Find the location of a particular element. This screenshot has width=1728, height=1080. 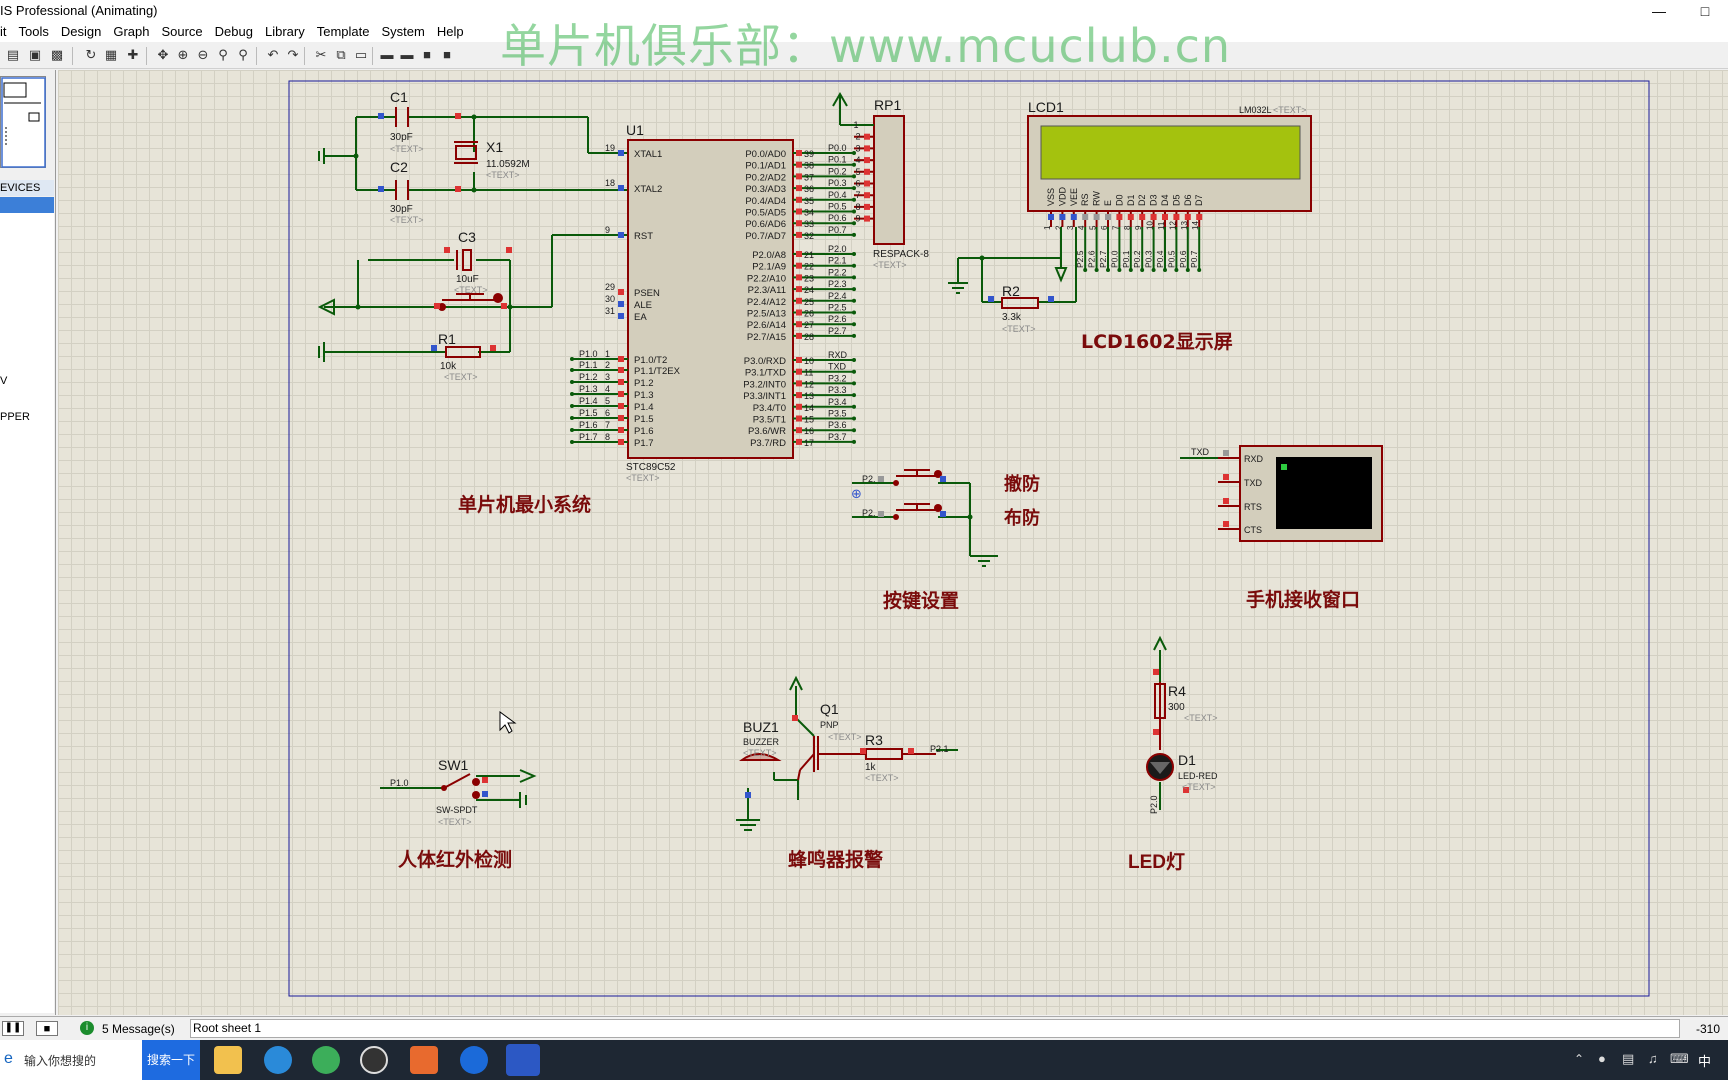

u1-pin-name: XTAL2 is located at coordinates (648, 189).